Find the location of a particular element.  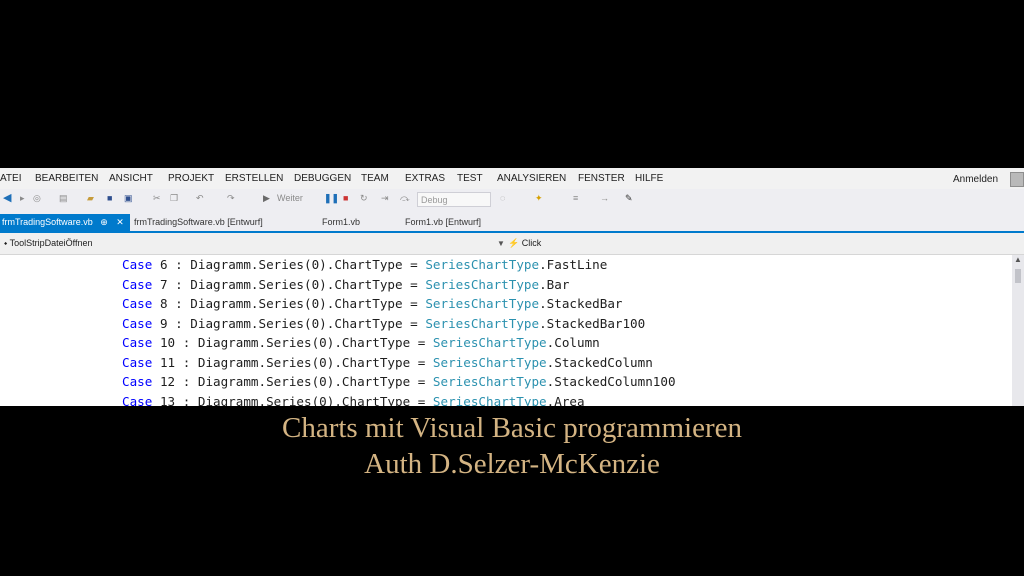

event-icon: ⚡ is located at coordinates (514, 243).